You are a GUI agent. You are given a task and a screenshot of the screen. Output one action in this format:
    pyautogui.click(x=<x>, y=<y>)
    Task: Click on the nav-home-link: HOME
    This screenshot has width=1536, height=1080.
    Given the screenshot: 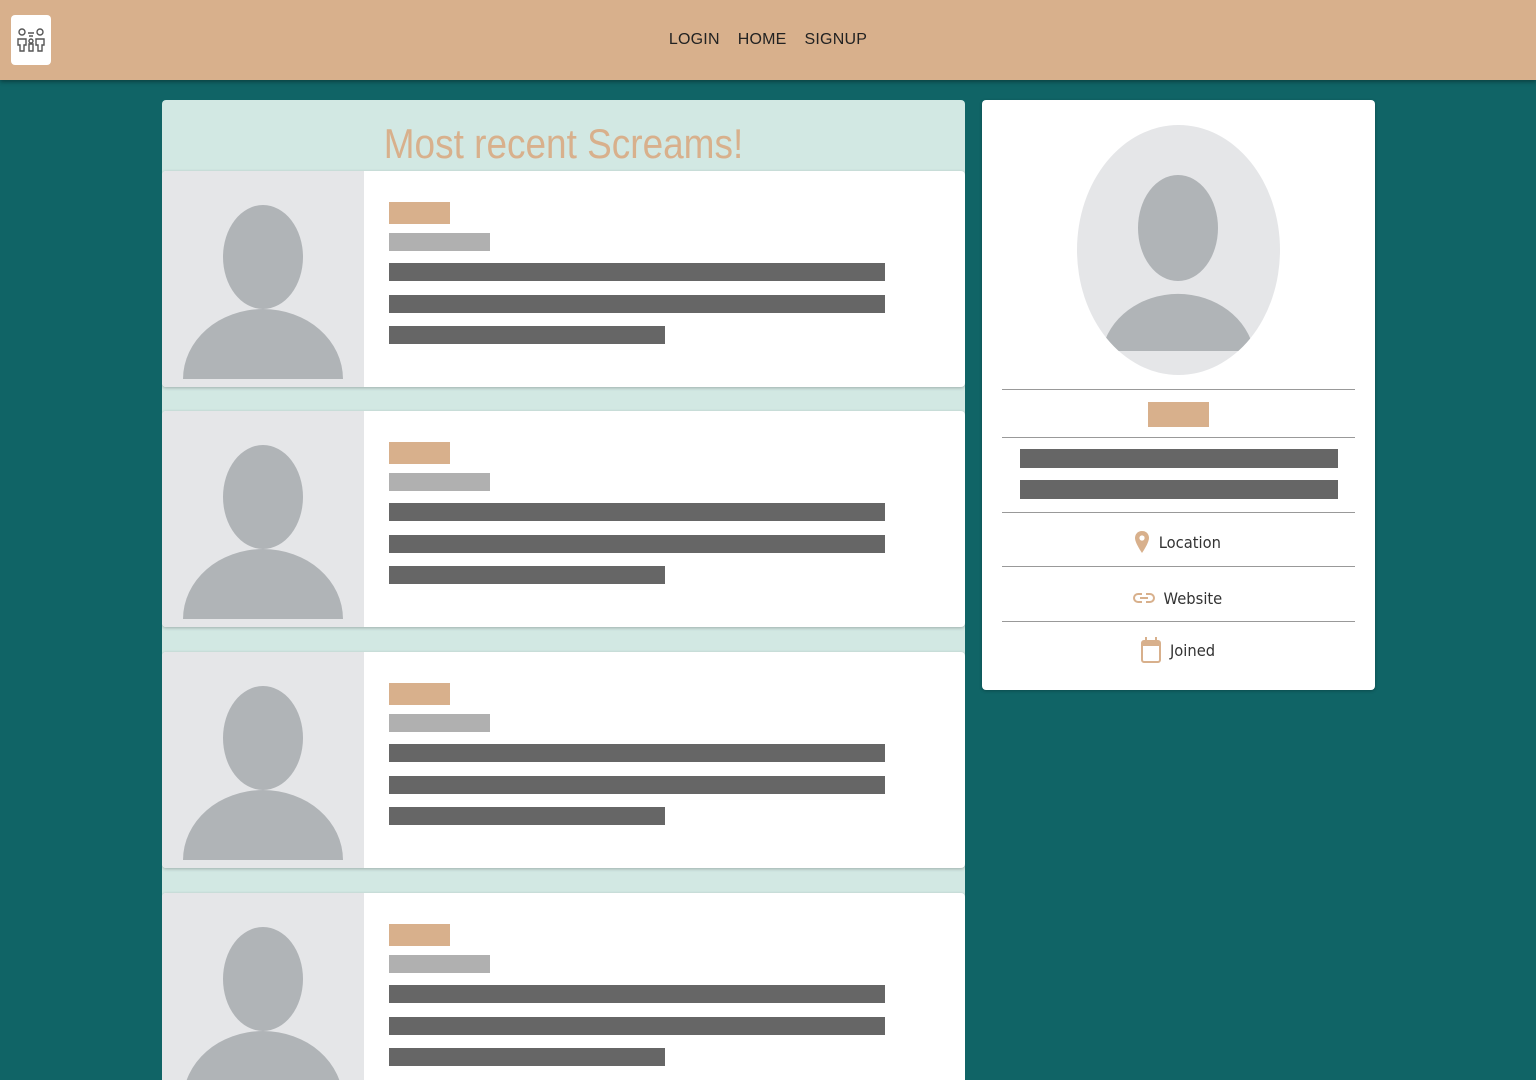 What is the action you would take?
    pyautogui.click(x=762, y=40)
    